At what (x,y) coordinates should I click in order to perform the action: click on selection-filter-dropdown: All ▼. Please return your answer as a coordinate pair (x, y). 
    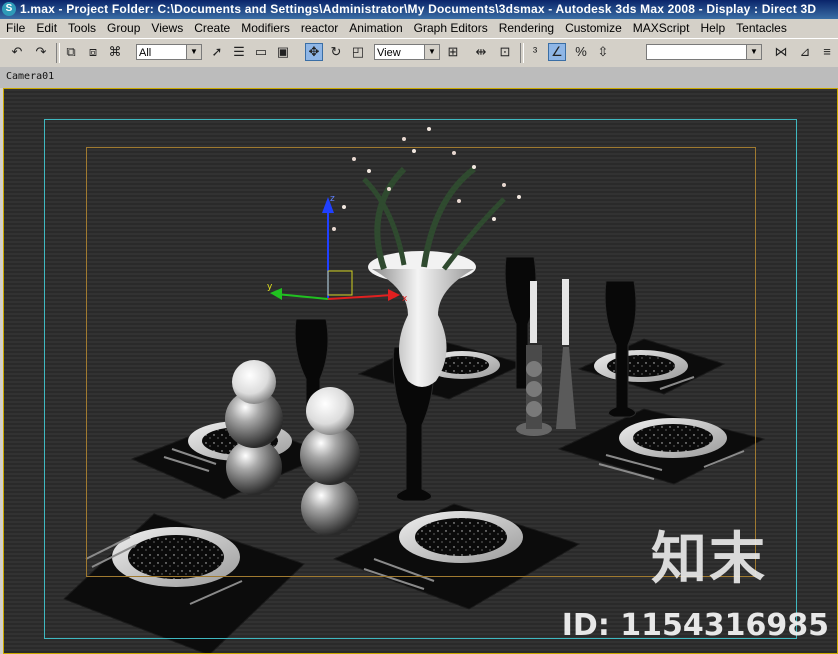
    Looking at the image, I should click on (169, 52).